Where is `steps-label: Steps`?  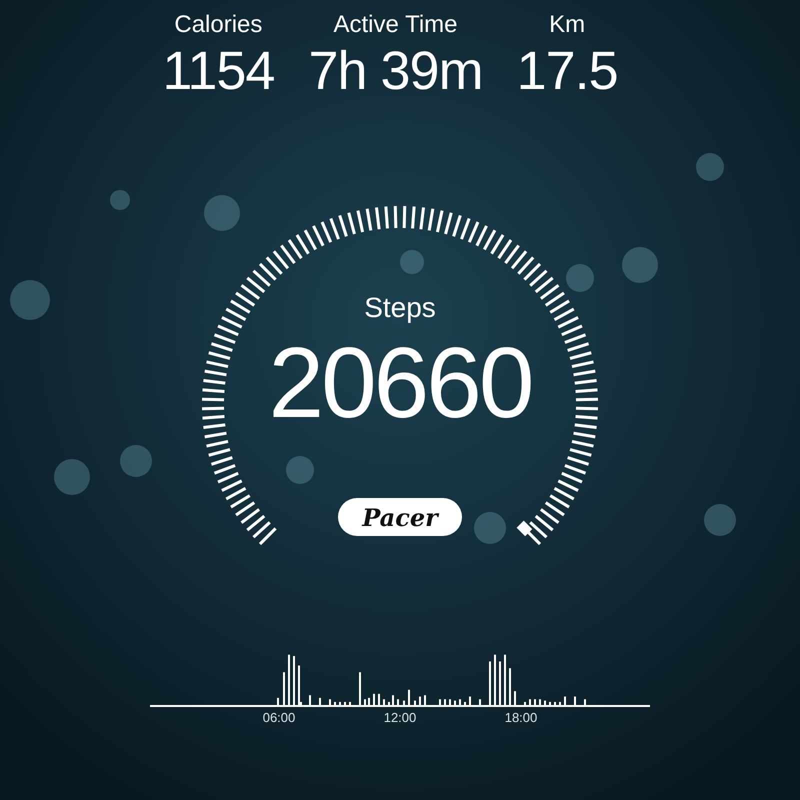
steps-label: Steps is located at coordinates (400, 308).